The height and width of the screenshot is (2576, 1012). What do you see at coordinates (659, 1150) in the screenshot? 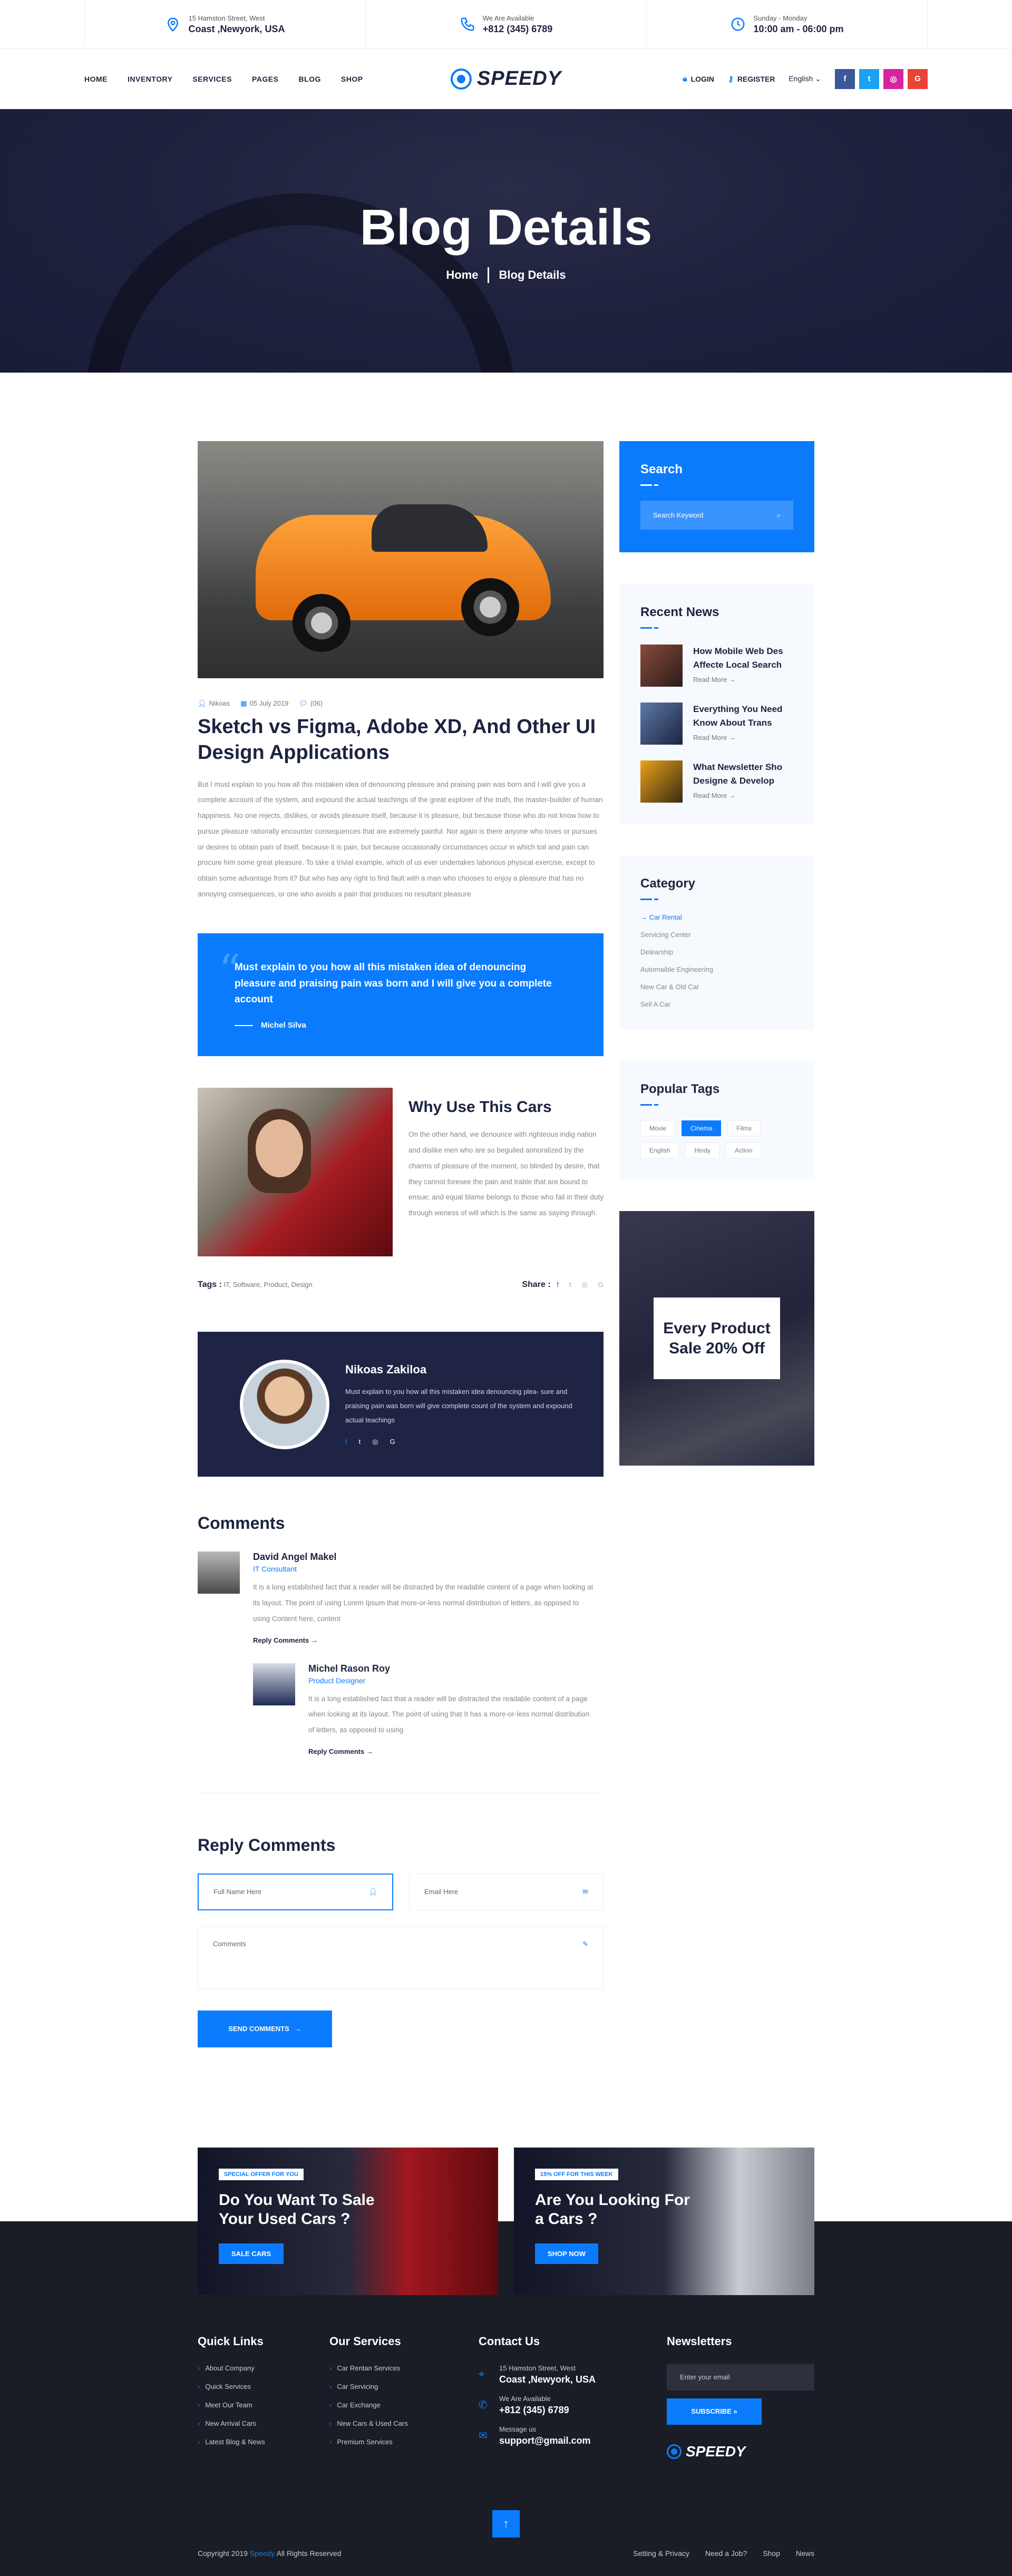
I see `tag: English` at bounding box center [659, 1150].